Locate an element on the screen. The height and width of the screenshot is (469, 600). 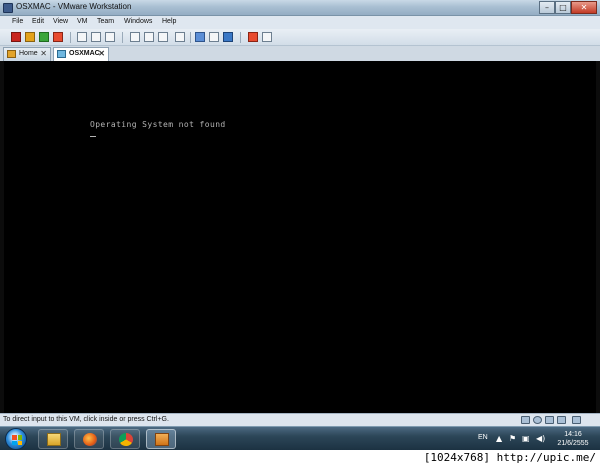
show-sidebar-icon is located at coordinates (135, 37).